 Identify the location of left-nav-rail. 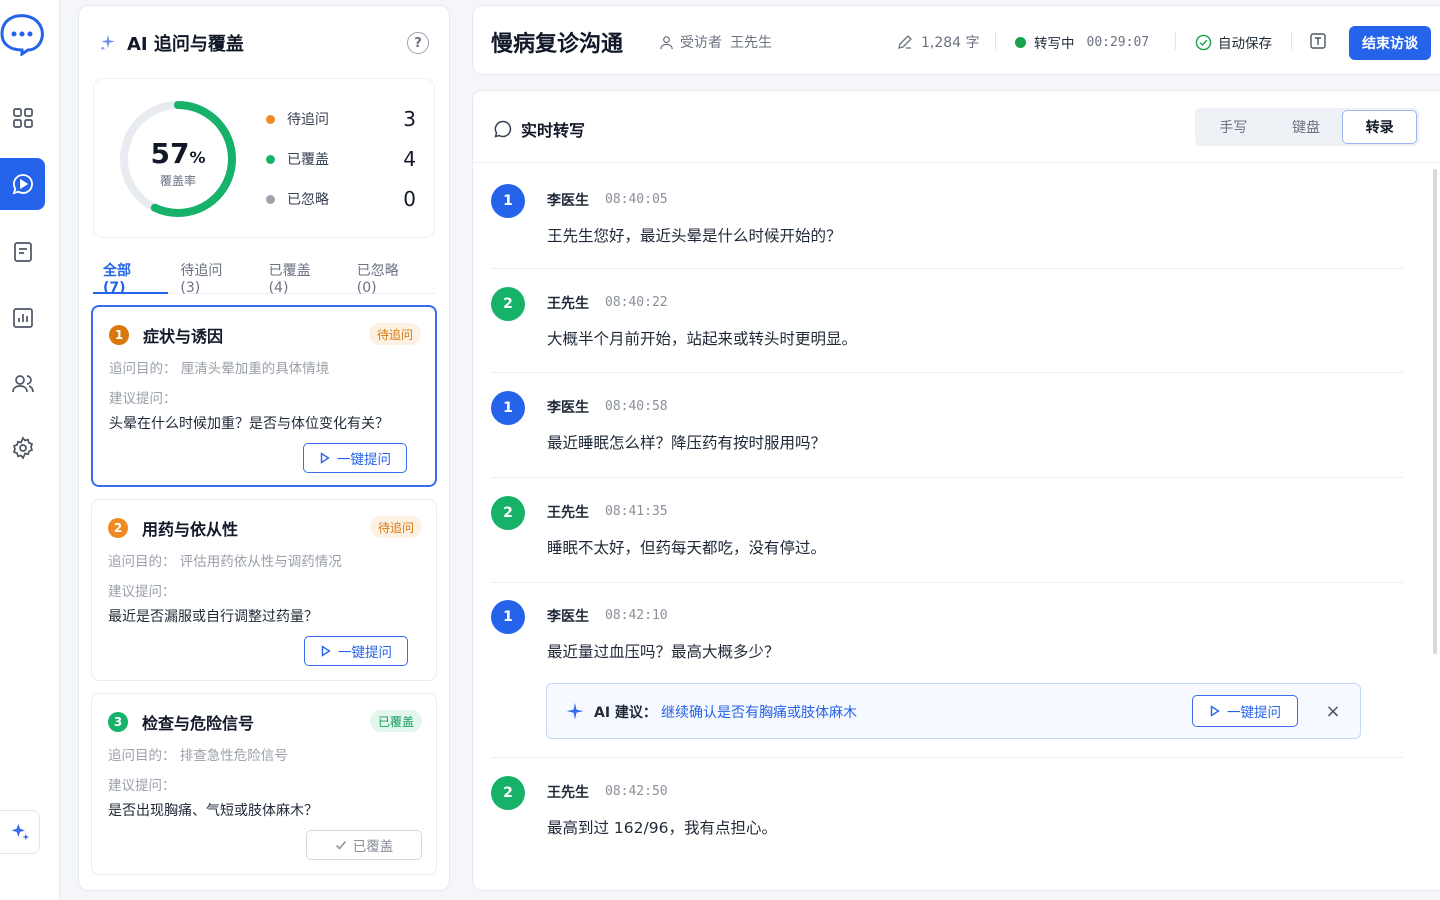
(30, 450).